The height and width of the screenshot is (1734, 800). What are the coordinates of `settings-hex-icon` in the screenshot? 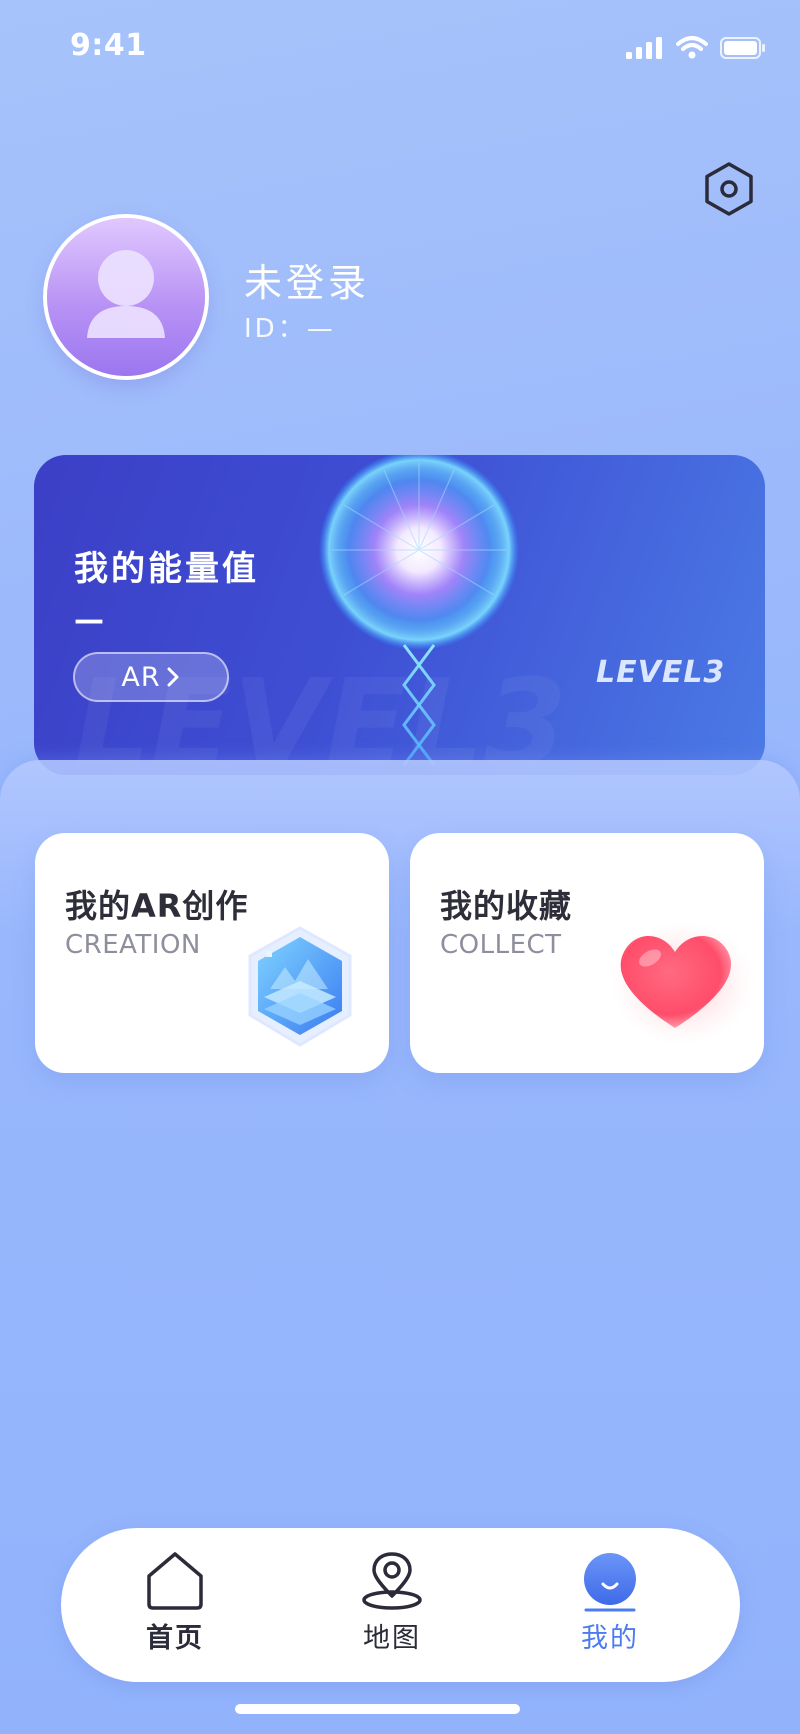 It's located at (729, 189).